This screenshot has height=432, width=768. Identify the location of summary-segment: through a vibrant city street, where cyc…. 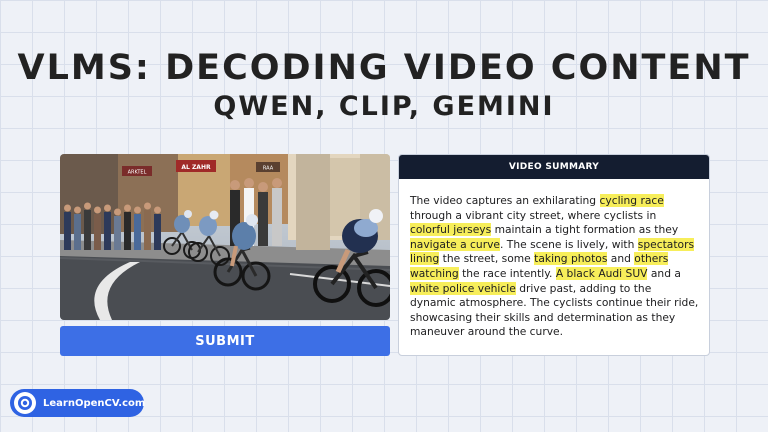
(533, 215).